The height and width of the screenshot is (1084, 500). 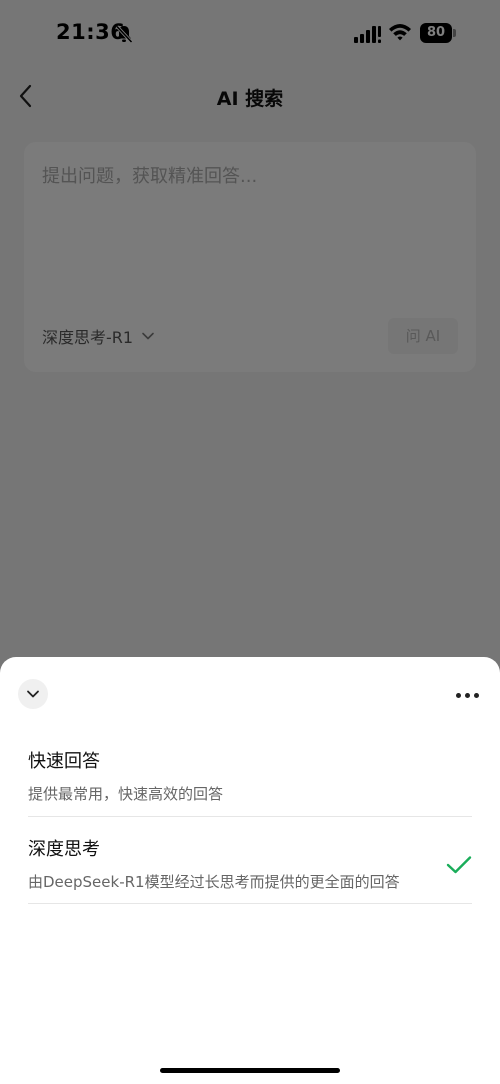 What do you see at coordinates (250, 780) in the screenshot?
I see `option-fast-answer: 快速回答 提供最常用，快速高效的回答` at bounding box center [250, 780].